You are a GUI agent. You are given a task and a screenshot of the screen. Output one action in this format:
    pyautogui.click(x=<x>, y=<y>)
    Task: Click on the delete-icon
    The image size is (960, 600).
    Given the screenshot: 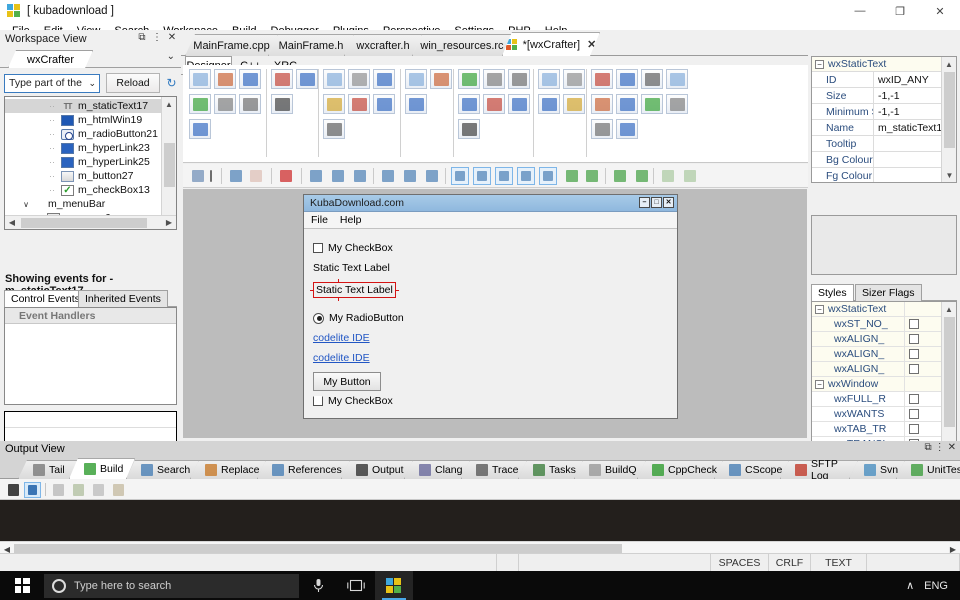 What is the action you would take?
    pyautogui.click(x=286, y=176)
    